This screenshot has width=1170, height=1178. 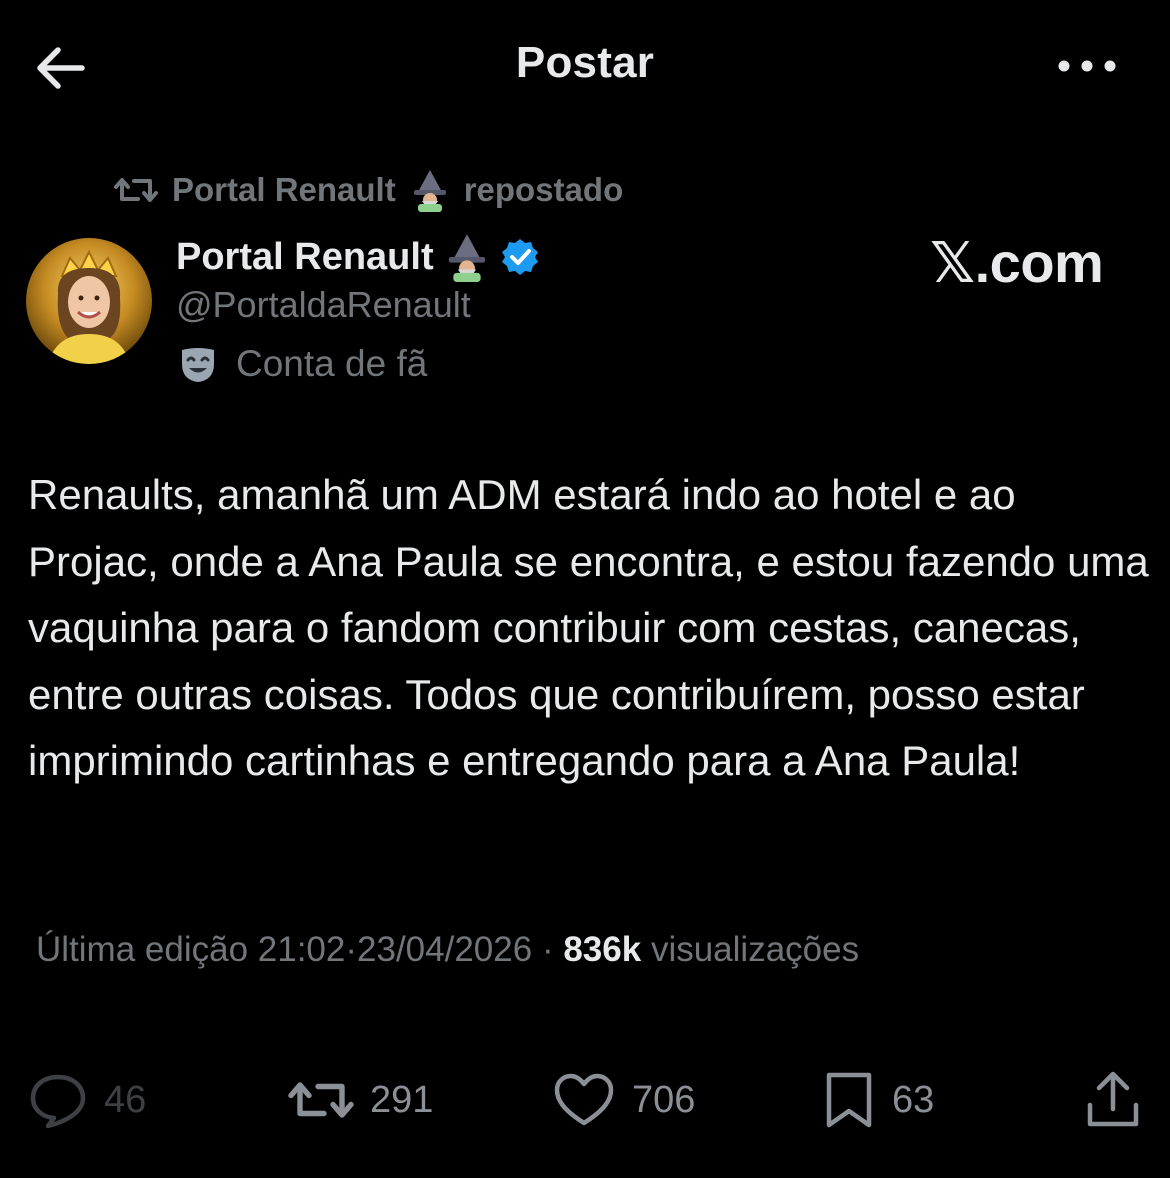 I want to click on repost-button: 291, so click(x=360, y=1100).